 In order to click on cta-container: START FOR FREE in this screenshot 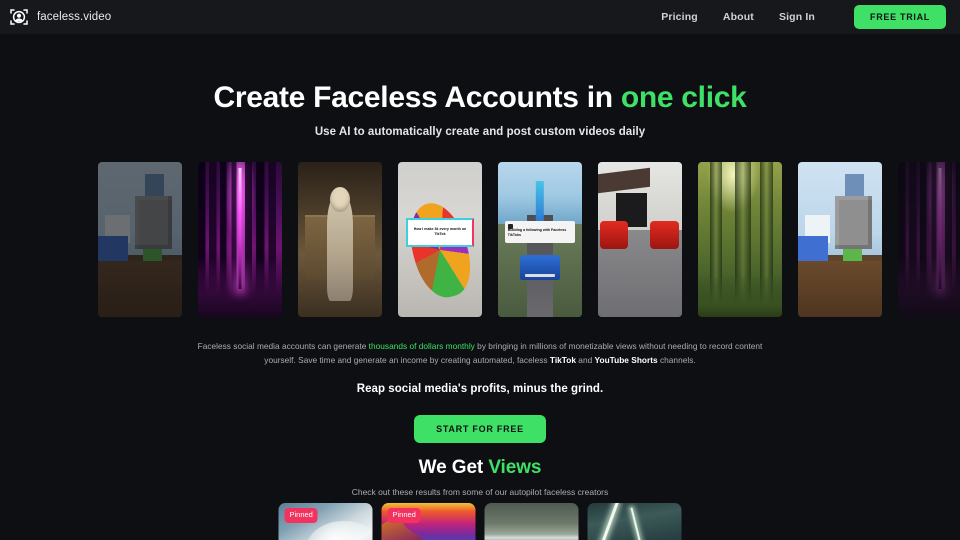, I will do `click(480, 429)`.